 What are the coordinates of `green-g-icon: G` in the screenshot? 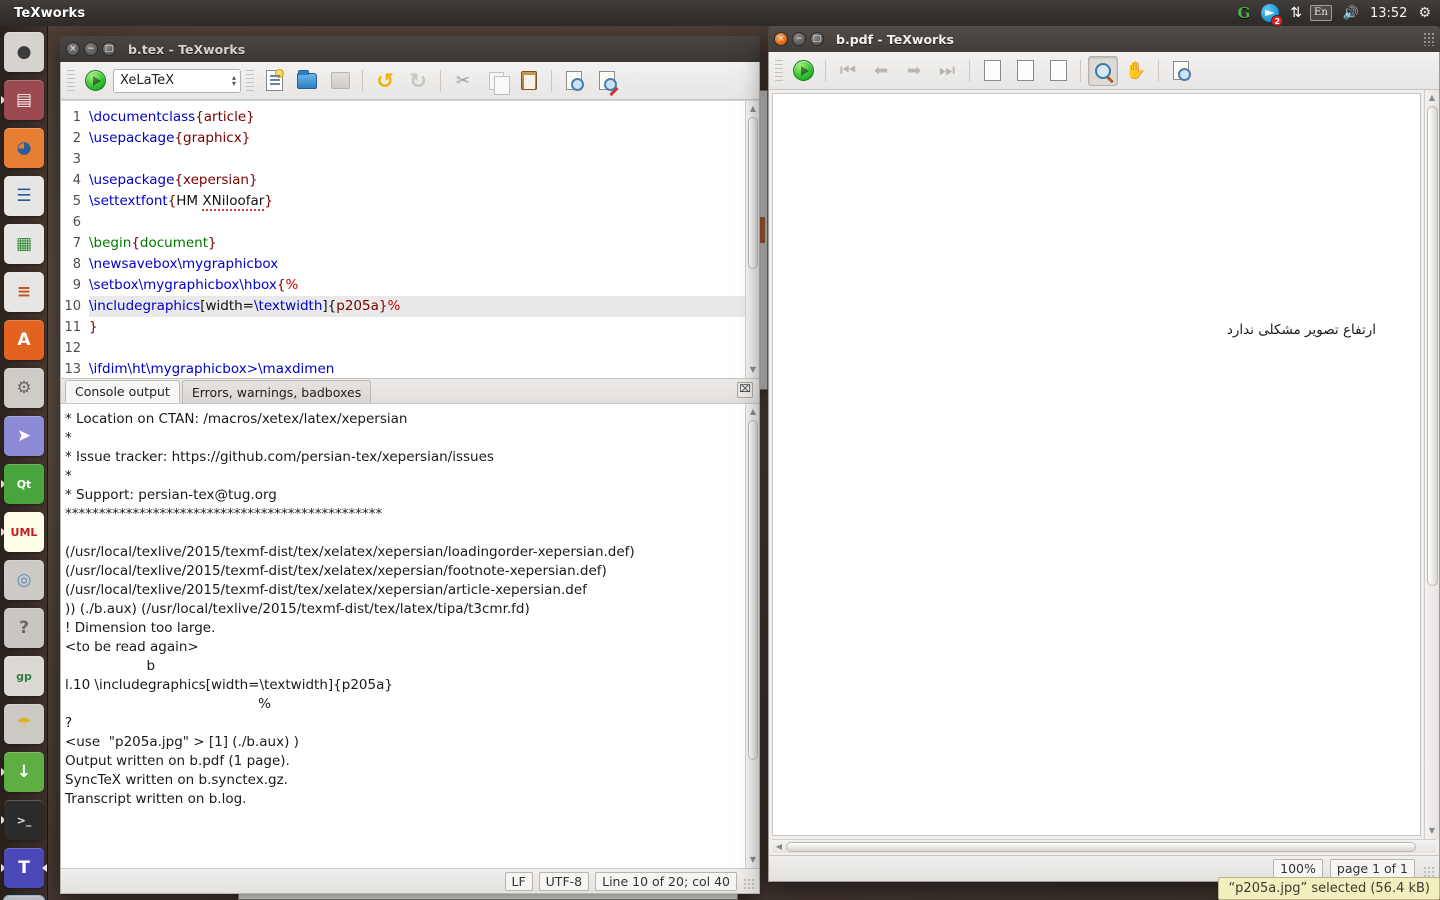 It's located at (1243, 13).